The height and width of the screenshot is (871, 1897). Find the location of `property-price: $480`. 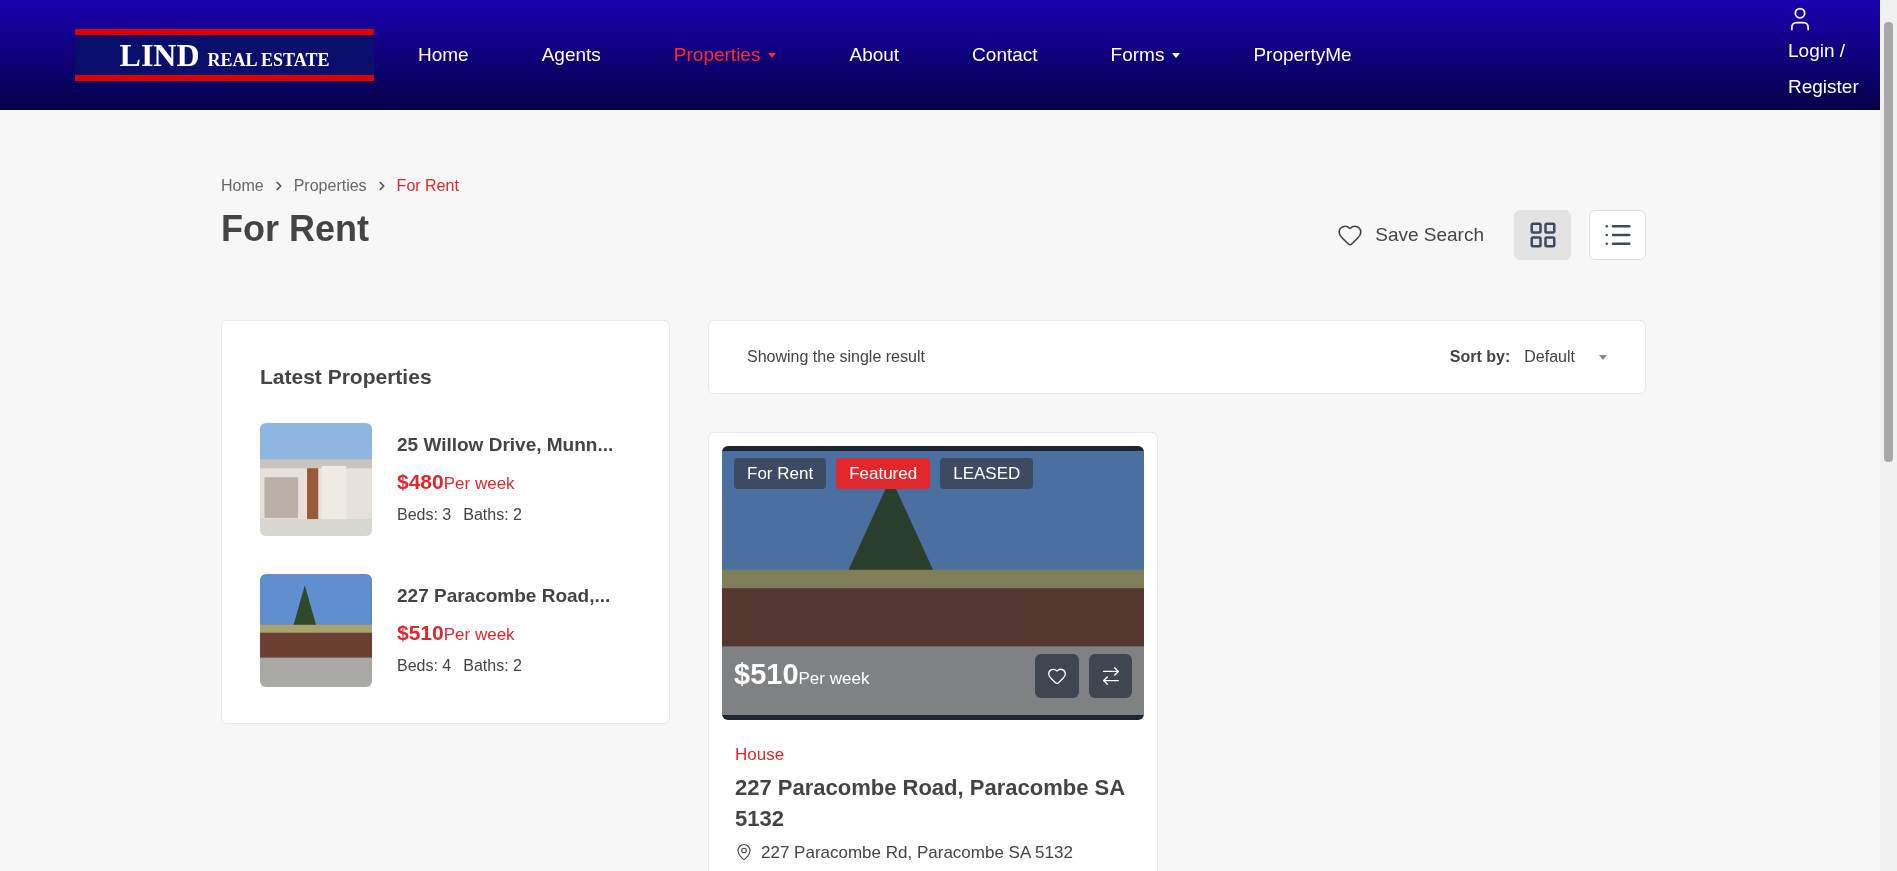

property-price: $480 is located at coordinates (420, 481).